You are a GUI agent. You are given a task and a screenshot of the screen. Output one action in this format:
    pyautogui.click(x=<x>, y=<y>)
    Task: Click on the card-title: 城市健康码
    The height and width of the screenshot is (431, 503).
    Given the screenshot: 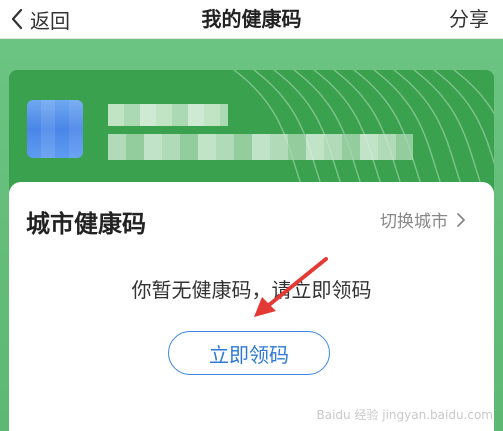 What is the action you would take?
    pyautogui.click(x=86, y=224)
    